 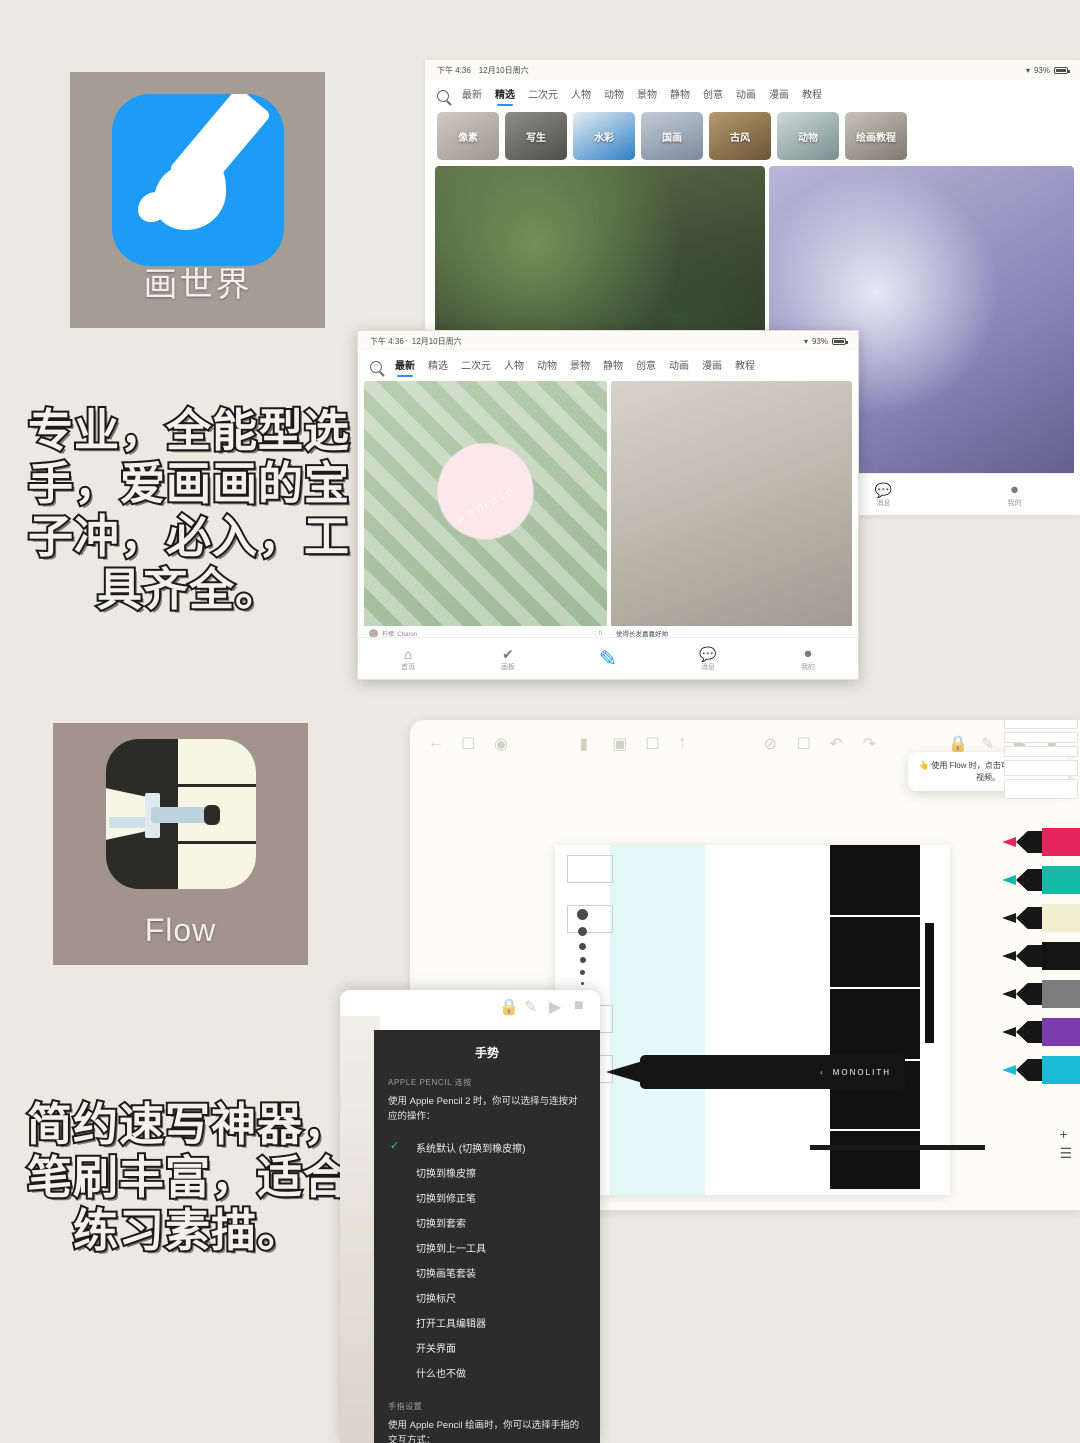 I want to click on tab-create: ✎, so click(x=608, y=658).